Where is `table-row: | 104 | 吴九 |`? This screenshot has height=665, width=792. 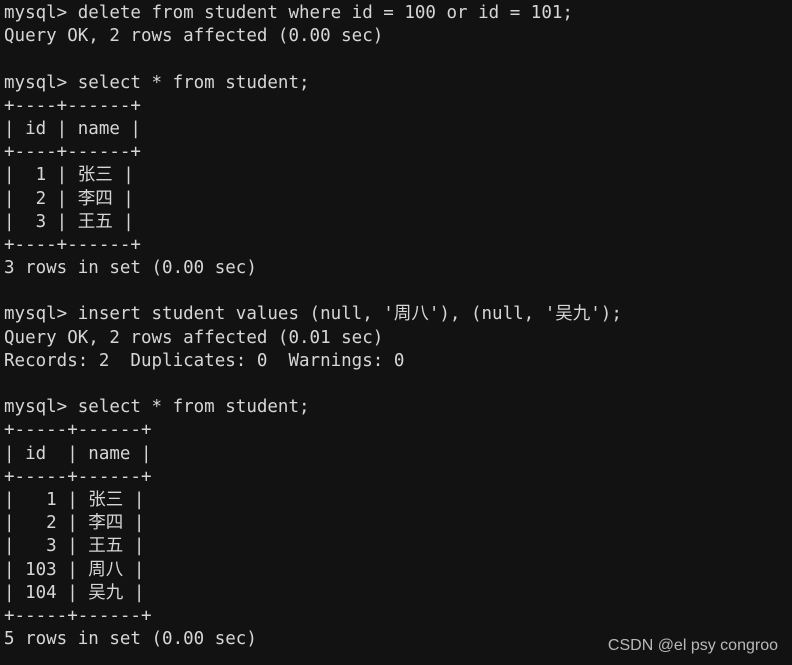
table-row: | 104 | 吴九 | is located at coordinates (74, 592).